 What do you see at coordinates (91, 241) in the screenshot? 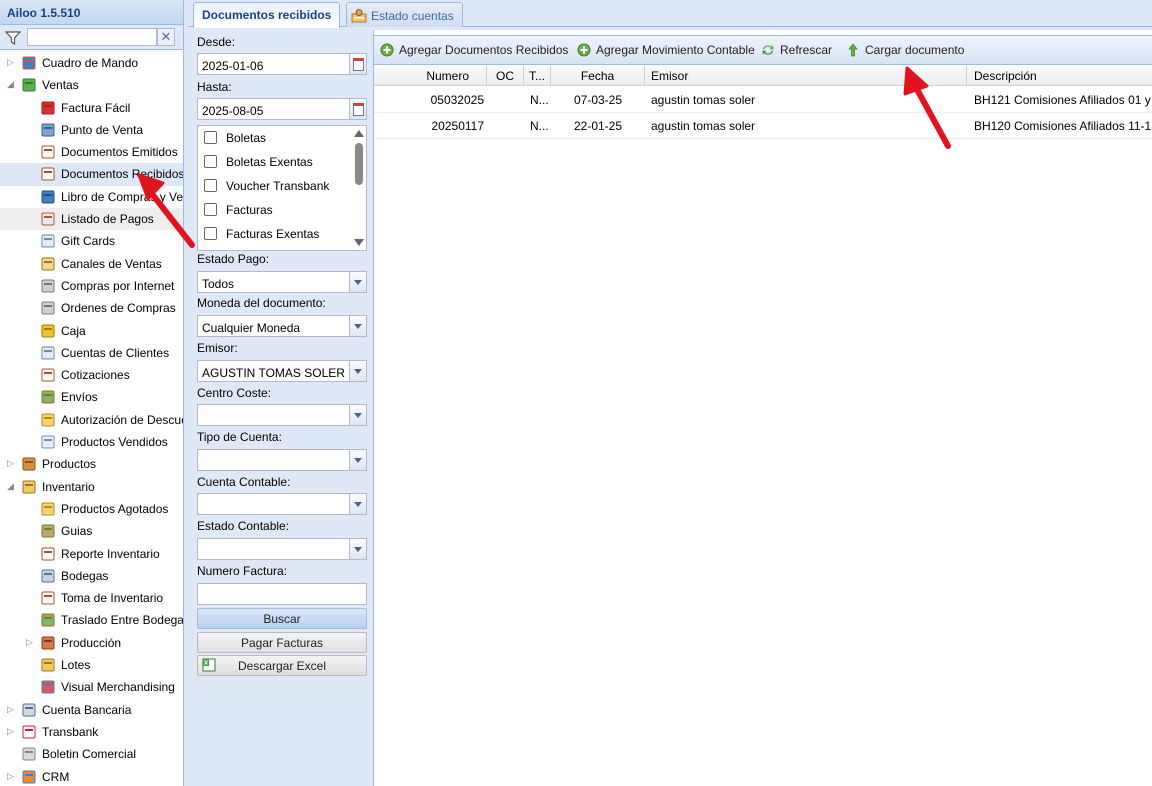
I see `sidebar-item-gift-cards: Gift Cards` at bounding box center [91, 241].